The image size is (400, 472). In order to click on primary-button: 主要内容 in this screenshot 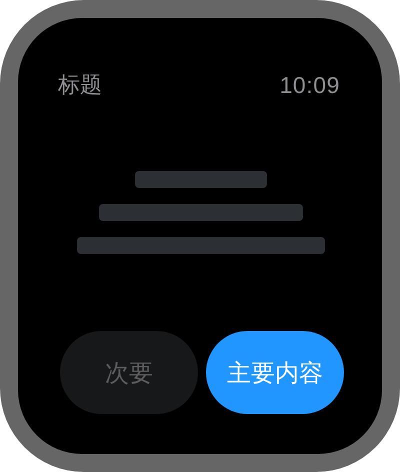, I will do `click(275, 372)`.